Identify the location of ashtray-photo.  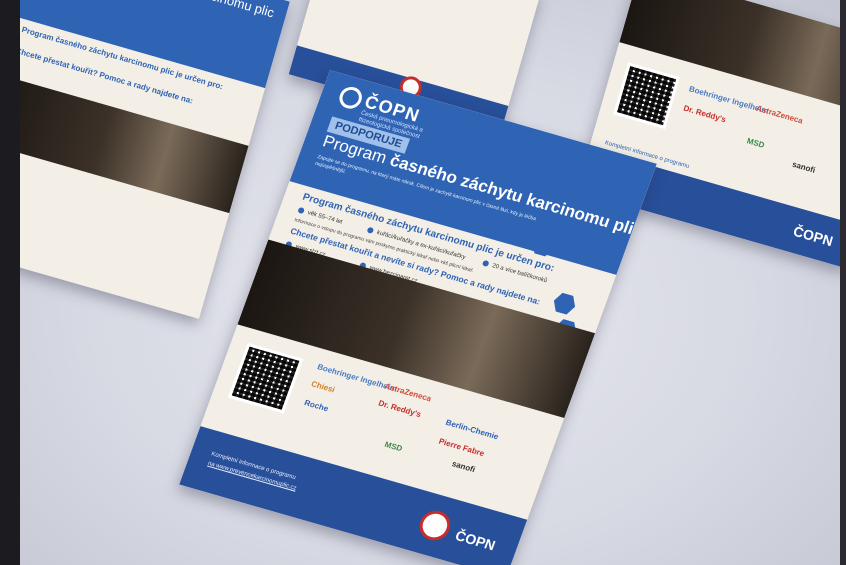
(124, 144).